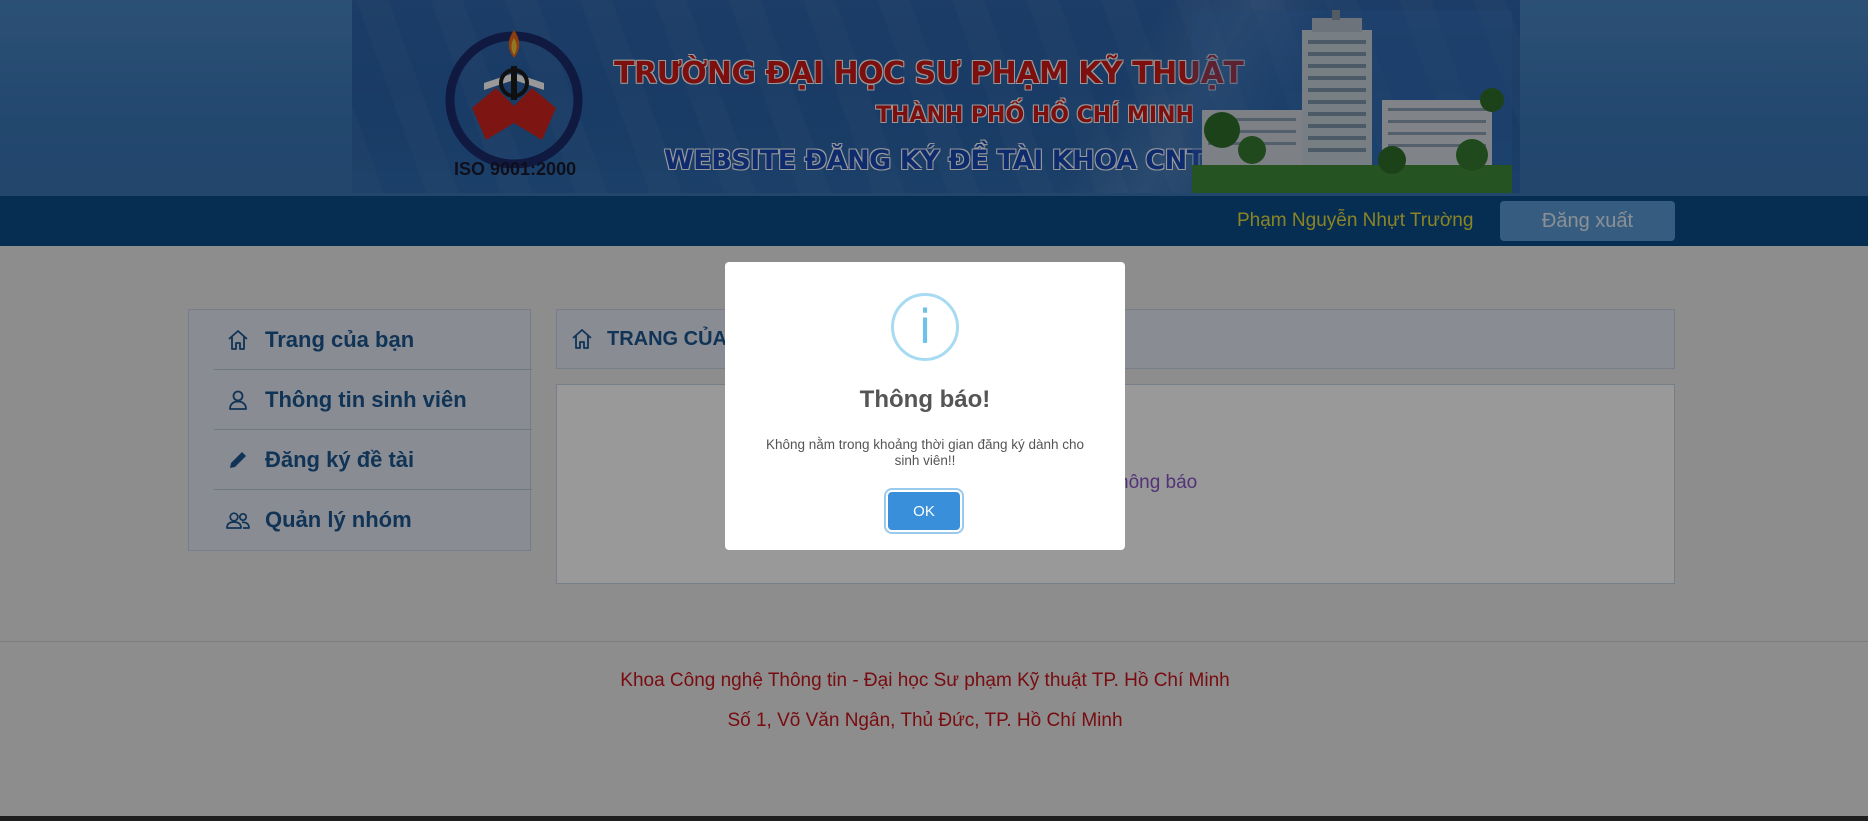 This screenshot has height=821, width=1868. I want to click on info-icon: i, so click(925, 327).